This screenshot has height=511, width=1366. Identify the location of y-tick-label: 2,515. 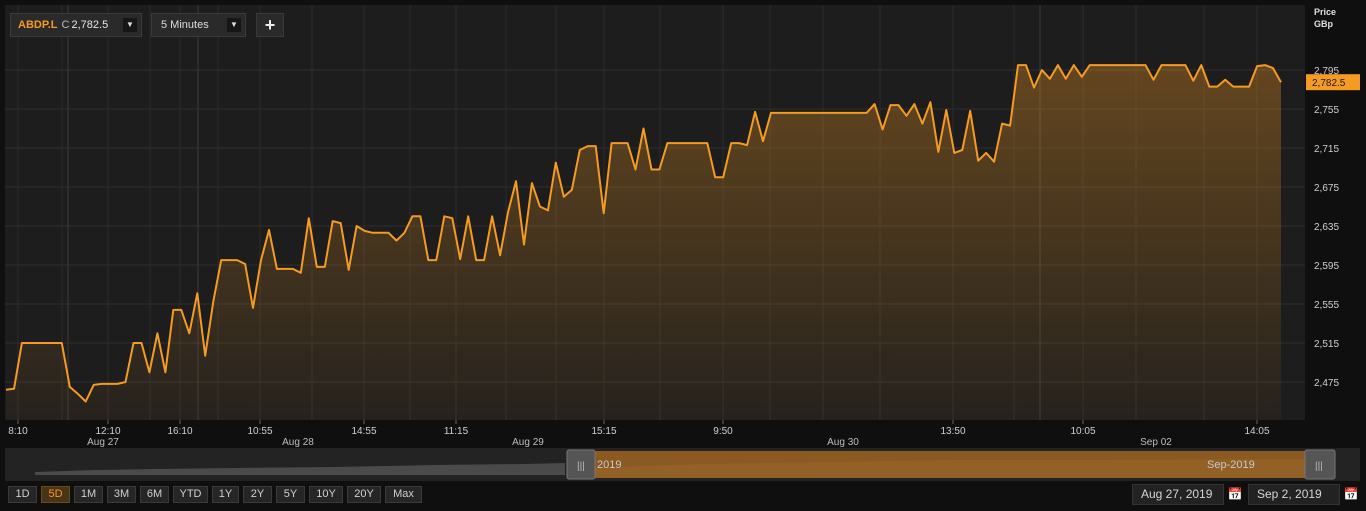
(1326, 344).